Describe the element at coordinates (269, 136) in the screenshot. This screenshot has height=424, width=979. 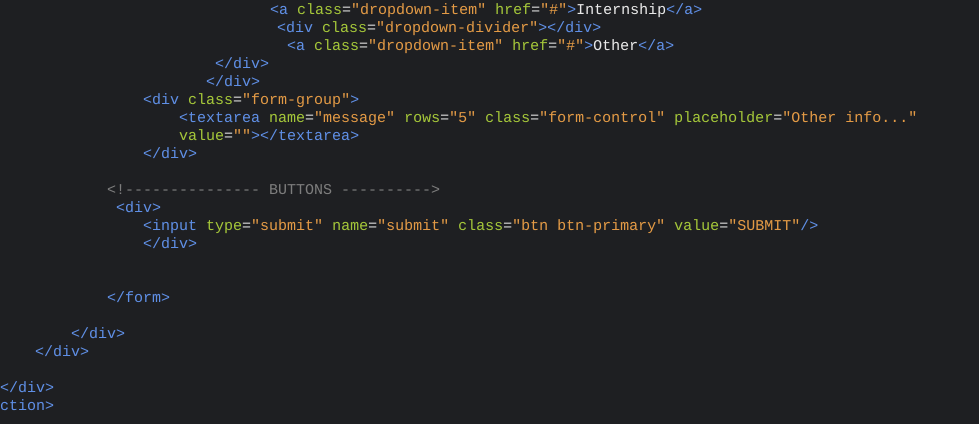
I see `code-line: value=""></textarea>` at that location.